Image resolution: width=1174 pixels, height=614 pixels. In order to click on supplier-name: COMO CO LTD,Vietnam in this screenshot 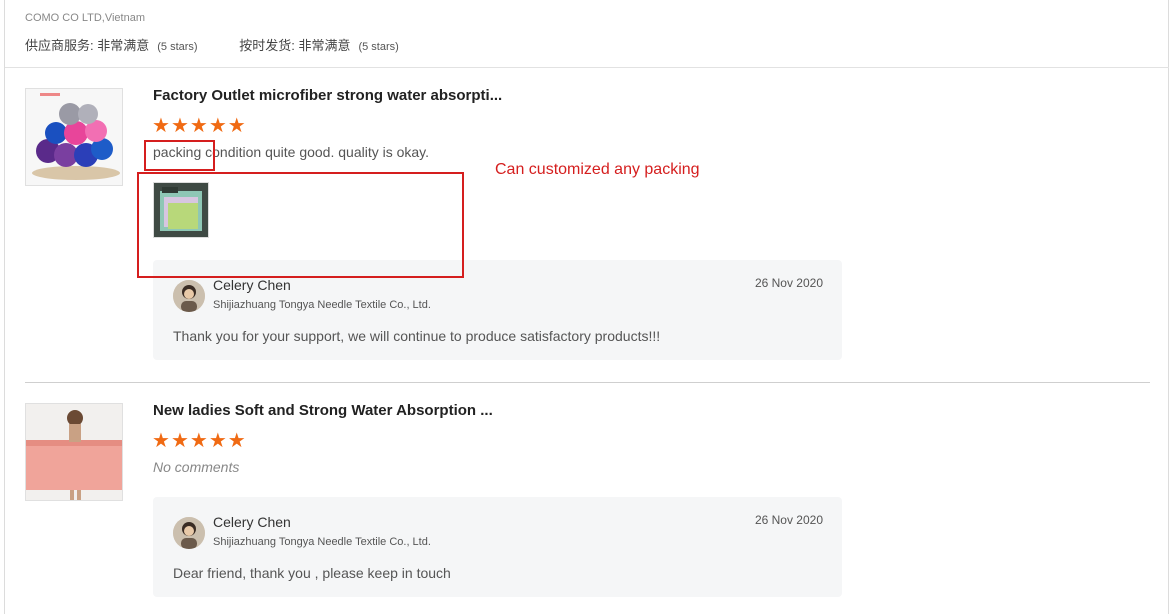, I will do `click(85, 18)`.